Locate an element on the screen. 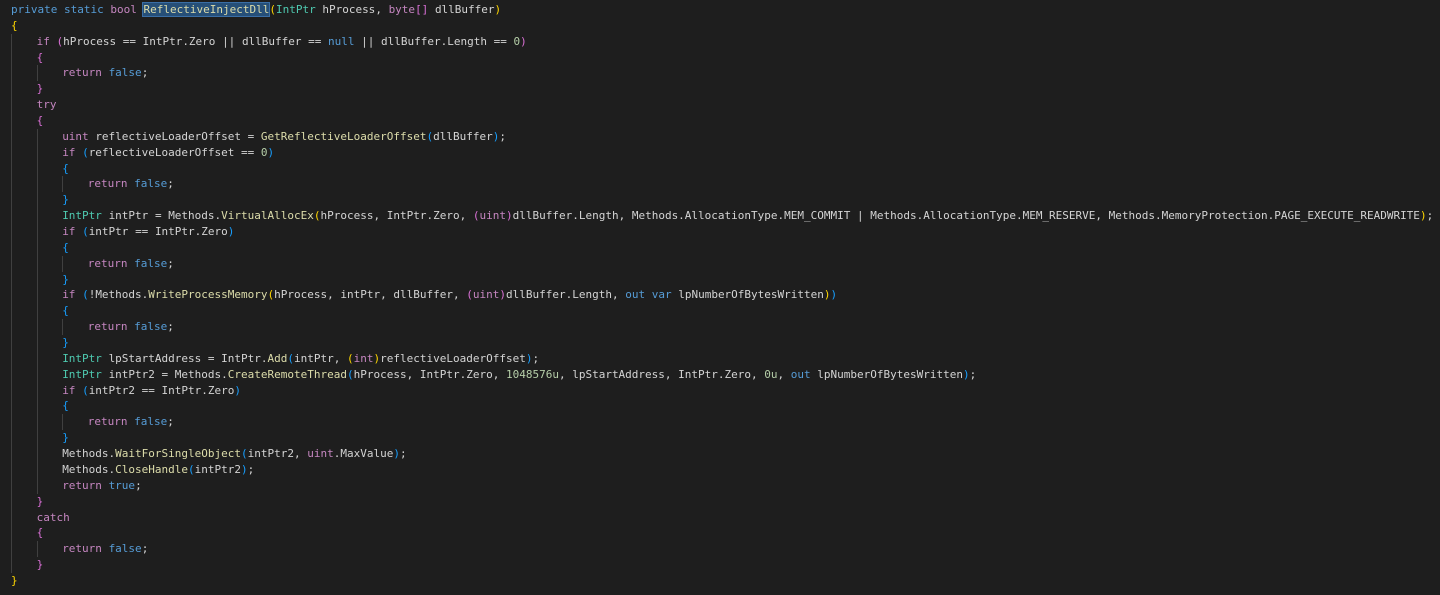  code-token: IntPtr.Zero is located at coordinates (191, 232).